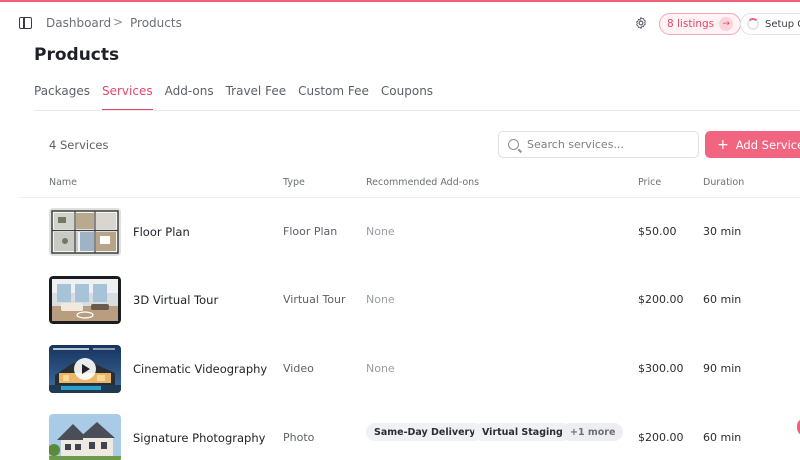  Describe the element at coordinates (417, 110) in the screenshot. I see `tabs-divider` at that location.